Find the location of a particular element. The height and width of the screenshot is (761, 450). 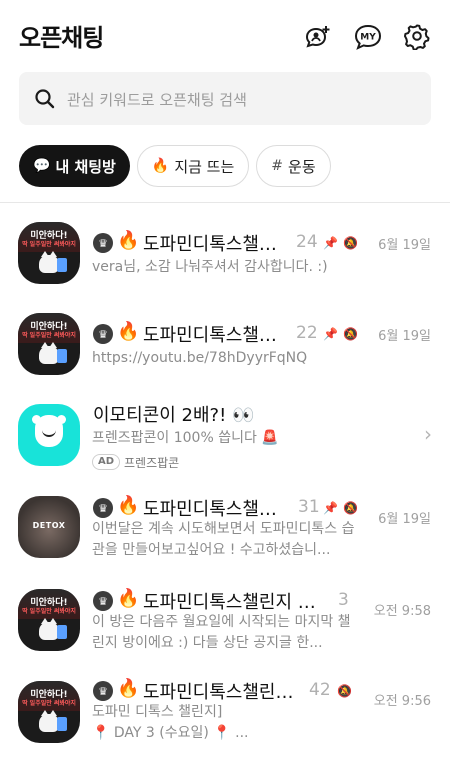

ad-title: 이모티콘이 2배?! 👀 is located at coordinates (174, 415).